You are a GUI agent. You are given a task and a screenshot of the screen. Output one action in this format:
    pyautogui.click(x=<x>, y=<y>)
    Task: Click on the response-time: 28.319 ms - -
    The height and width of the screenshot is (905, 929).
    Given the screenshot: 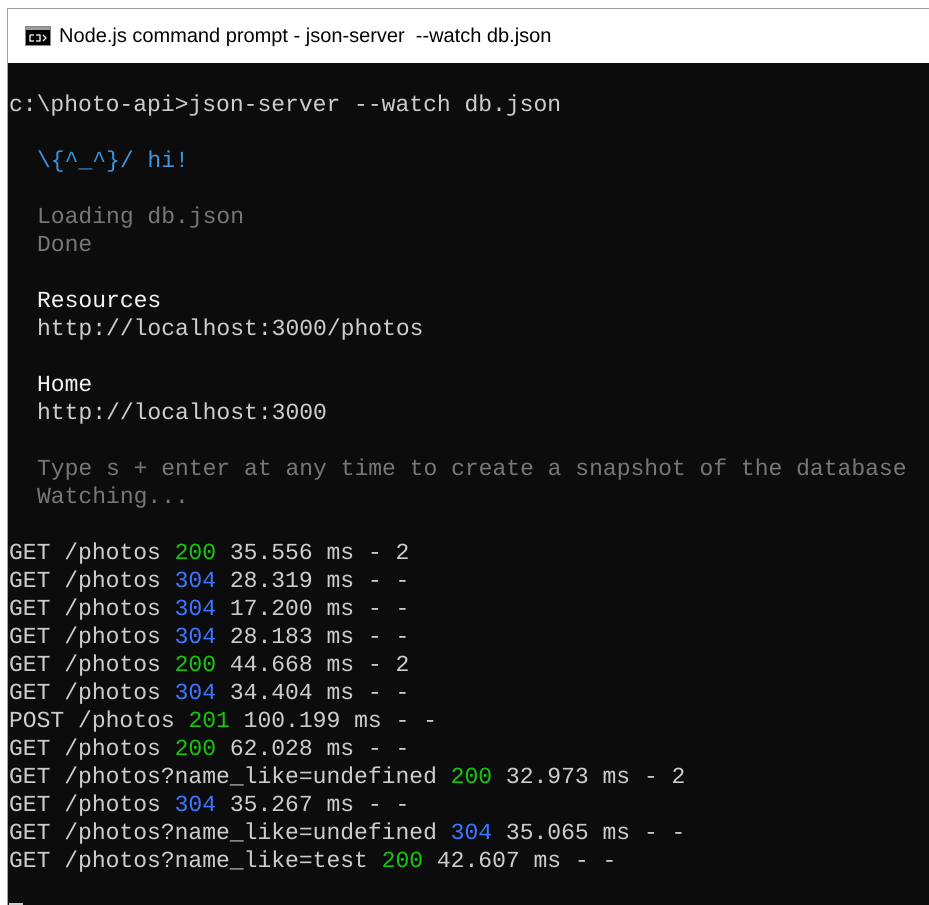 What is the action you would take?
    pyautogui.click(x=320, y=581)
    